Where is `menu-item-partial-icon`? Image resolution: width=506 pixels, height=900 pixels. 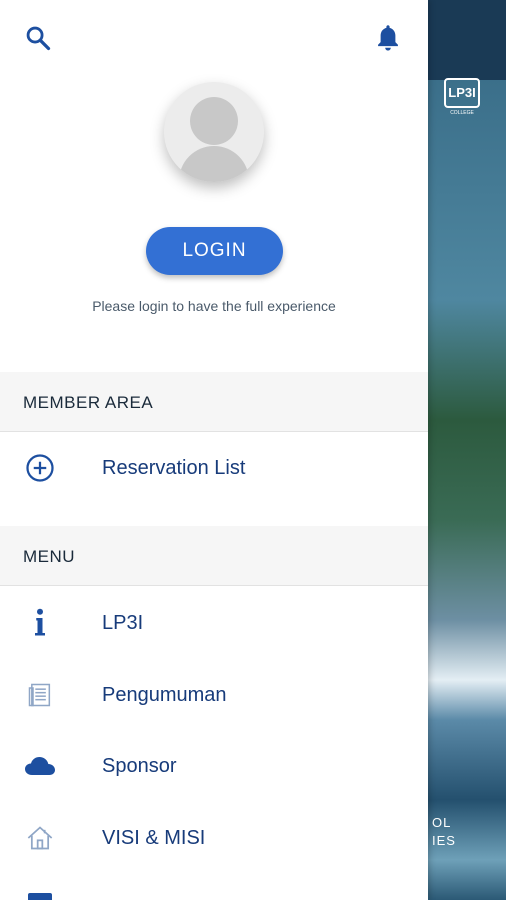 menu-item-partial-icon is located at coordinates (40, 896).